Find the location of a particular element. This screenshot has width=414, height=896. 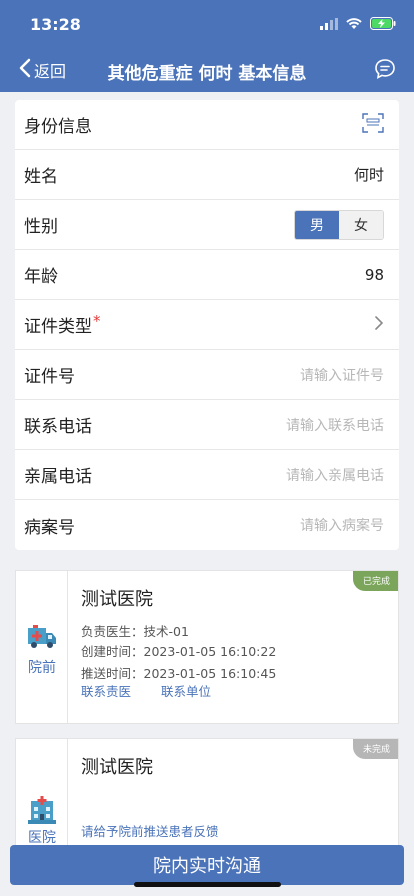

gender-toggle: 男 女 is located at coordinates (339, 224).